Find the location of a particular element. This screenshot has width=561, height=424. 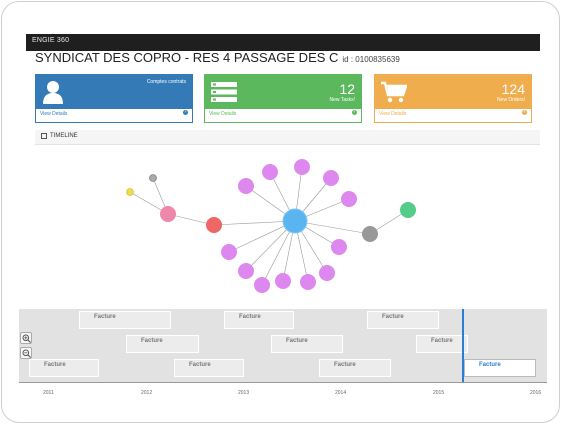

contracts-card-label: Comptes contrats is located at coordinates (166, 82).